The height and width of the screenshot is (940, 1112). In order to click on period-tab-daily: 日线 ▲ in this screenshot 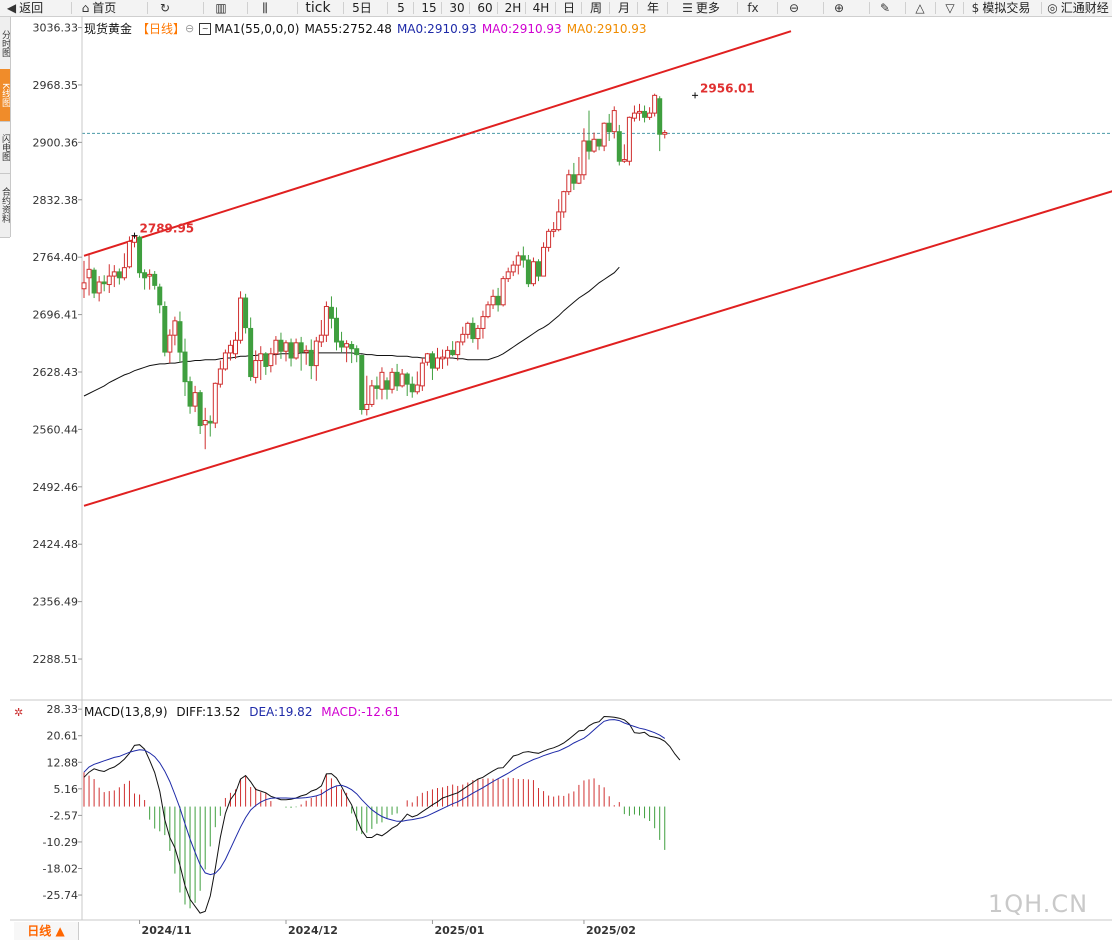, I will do `click(46, 931)`.